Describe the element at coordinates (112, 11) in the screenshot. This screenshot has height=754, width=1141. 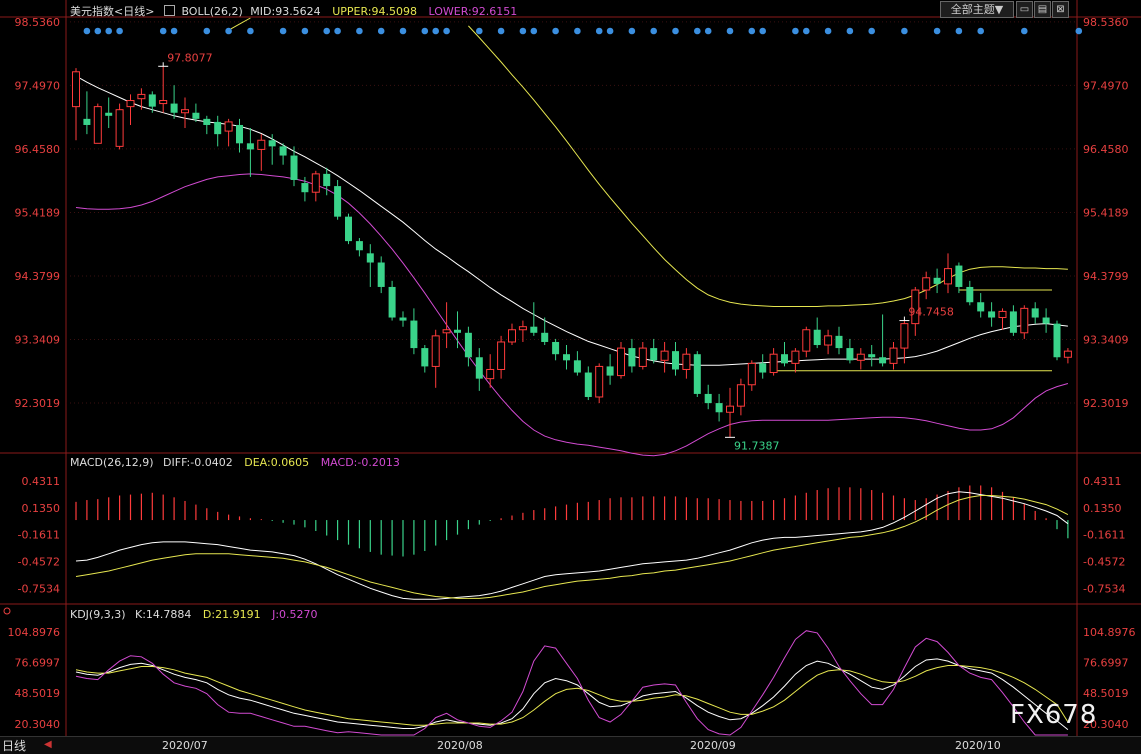
I see `chart-title: 美元指数<日线>` at that location.